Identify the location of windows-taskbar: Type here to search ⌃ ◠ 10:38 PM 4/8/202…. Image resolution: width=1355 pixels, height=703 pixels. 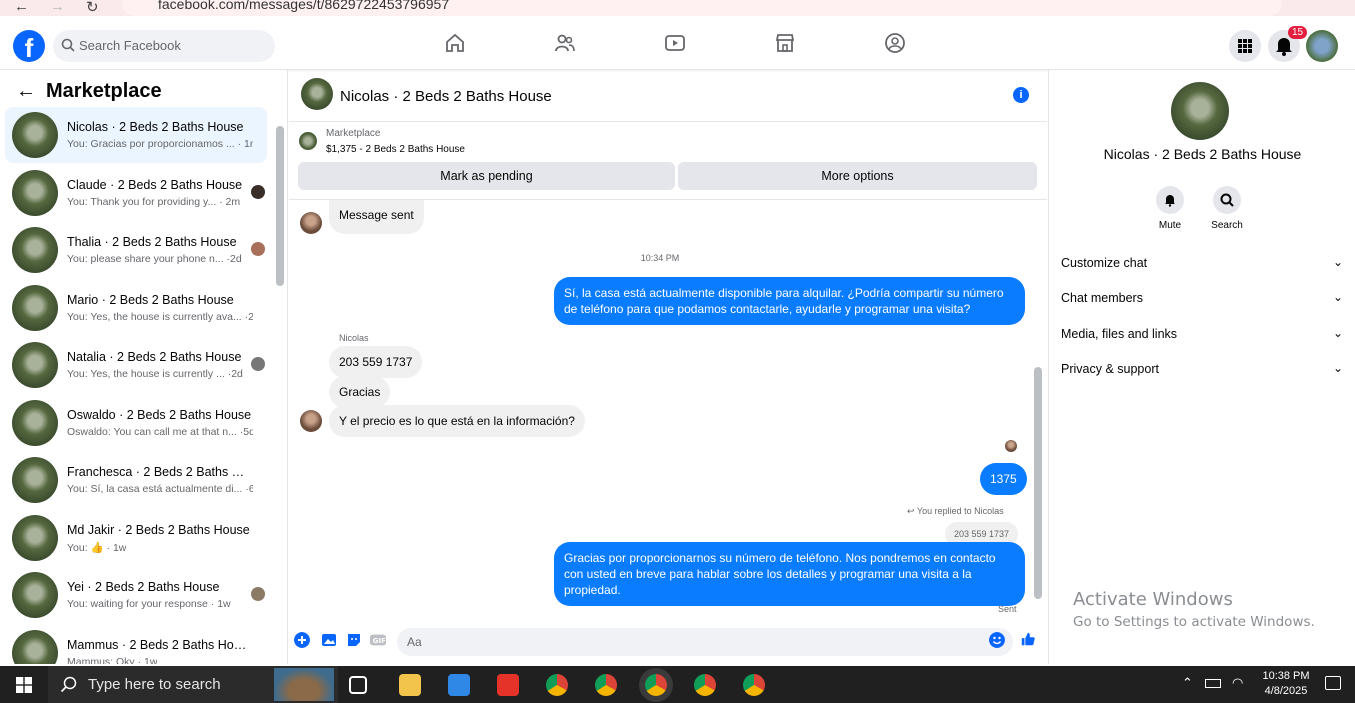
(677, 684).